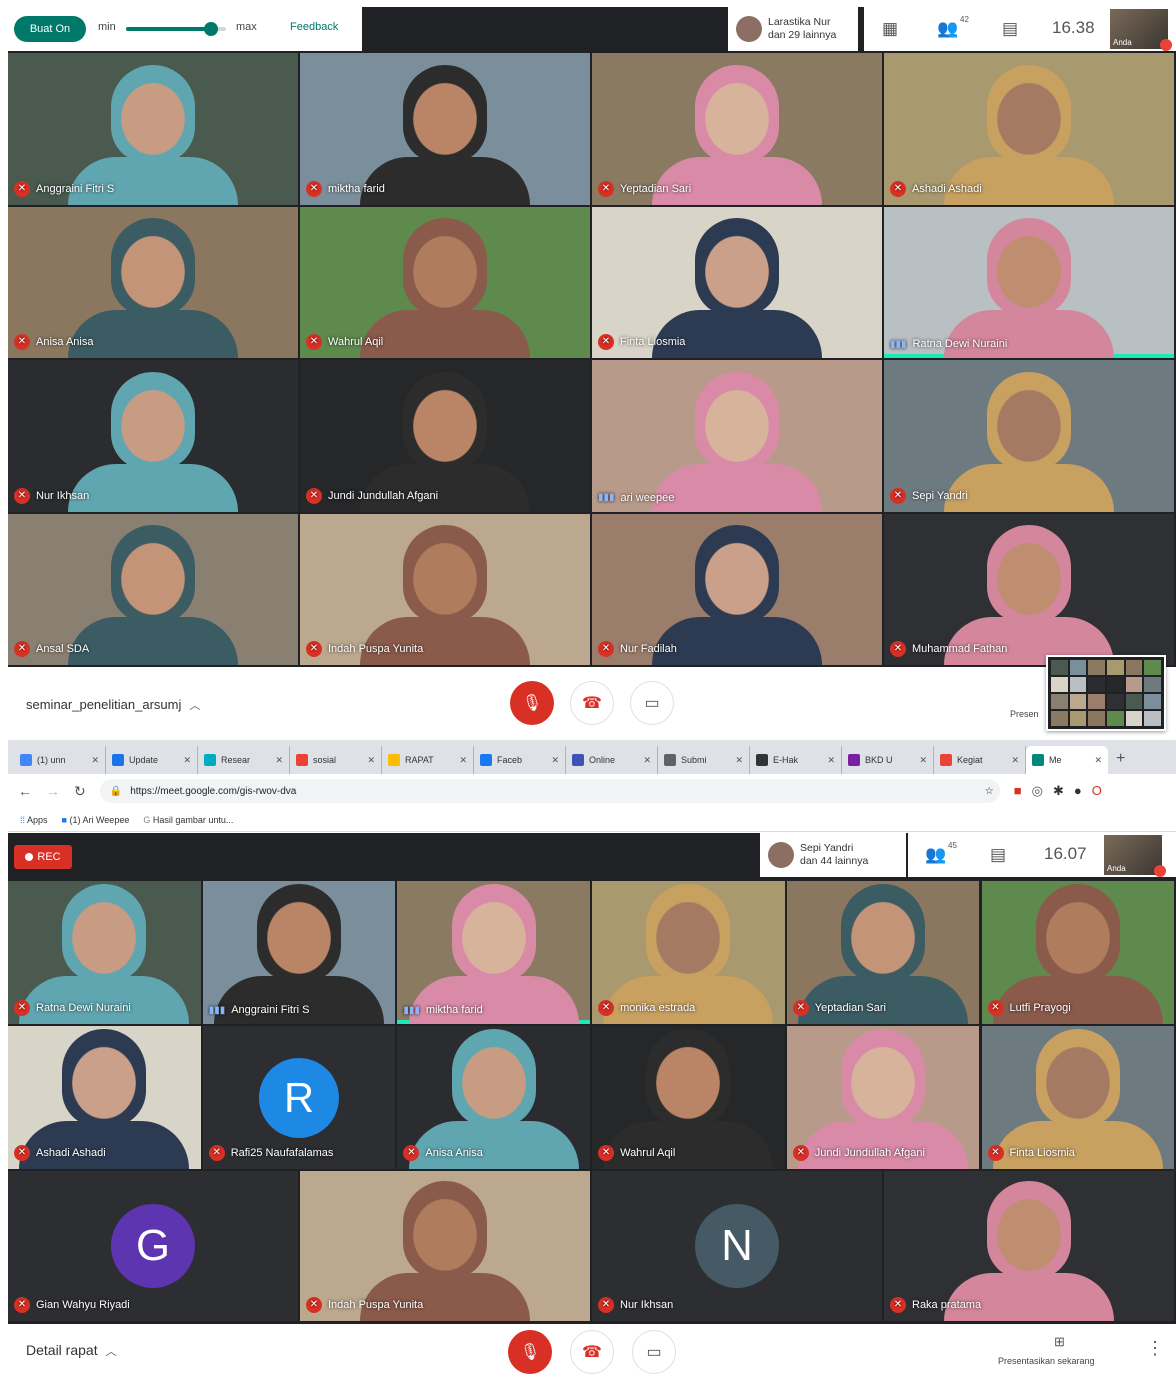  Describe the element at coordinates (520, 760) in the screenshot. I see `browser-tab: Faceb ✕` at that location.